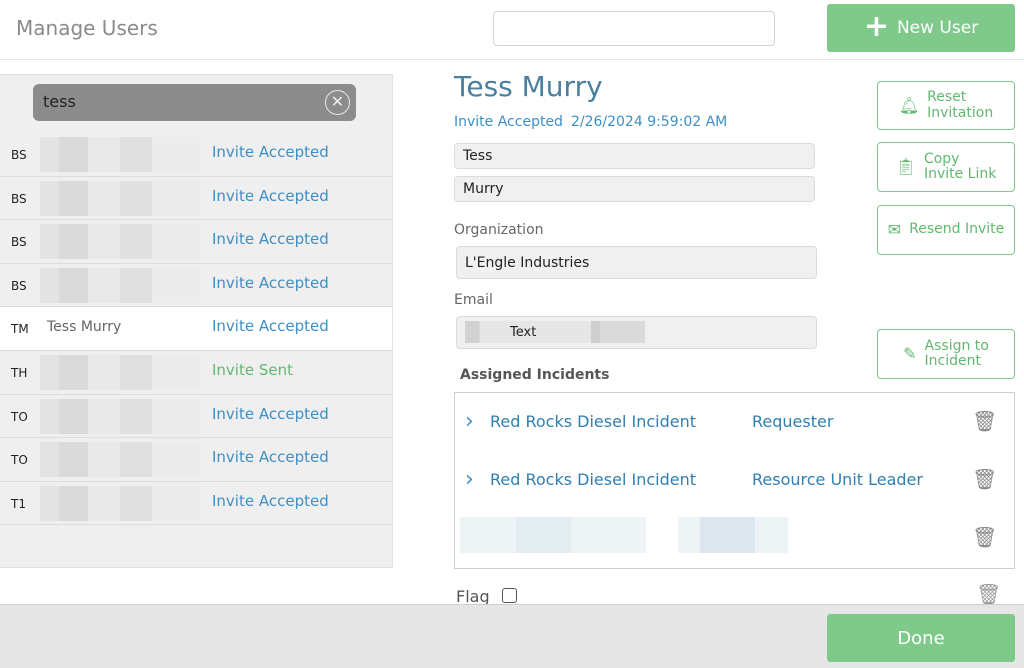 The image size is (1024, 668). I want to click on list-item-selected: TM Tess Murry Invite Accepted, so click(196, 329).